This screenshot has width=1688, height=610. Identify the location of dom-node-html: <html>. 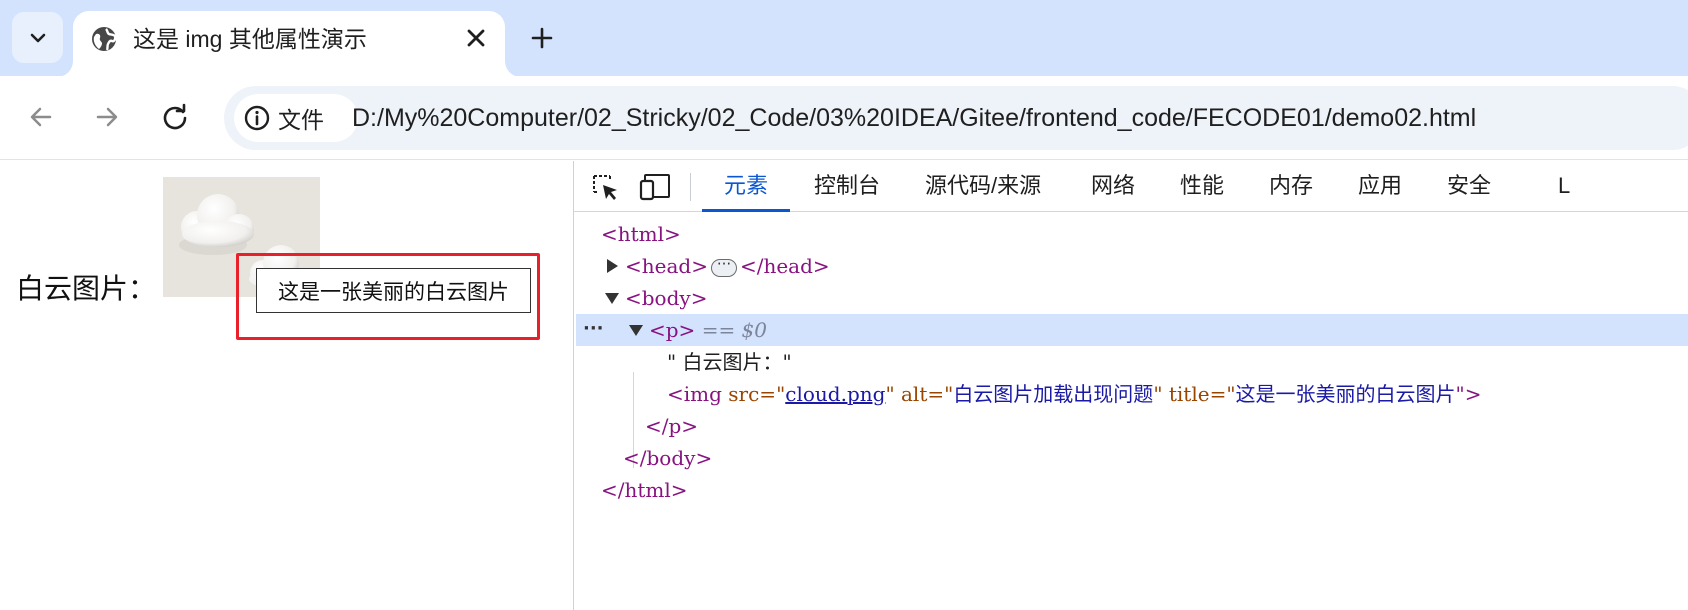
(641, 234).